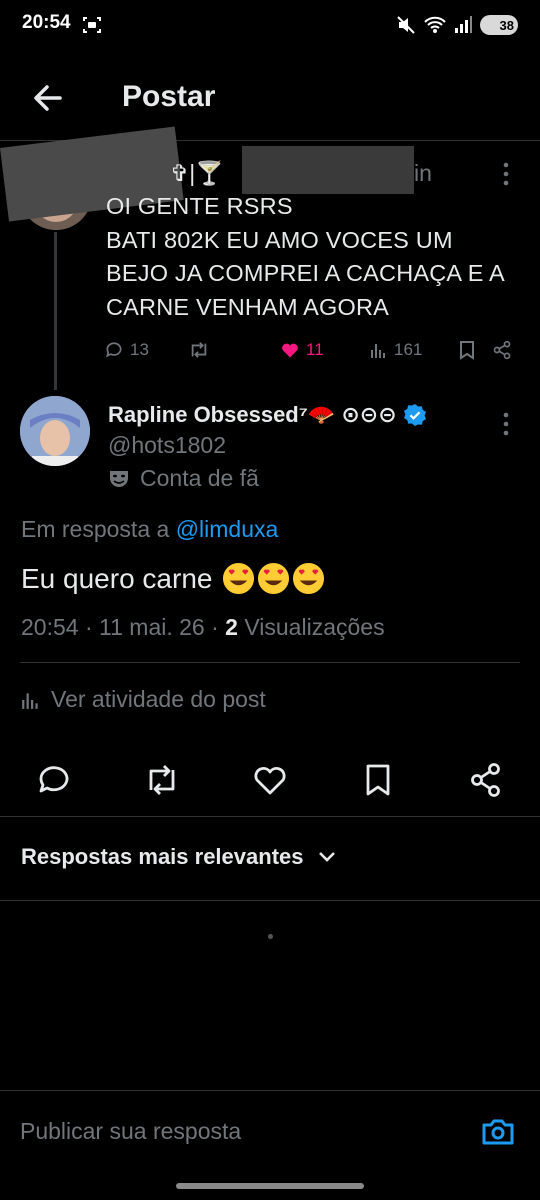  What do you see at coordinates (162, 856) in the screenshot?
I see `replies-sort-label: Respostas mais relevantes` at bounding box center [162, 856].